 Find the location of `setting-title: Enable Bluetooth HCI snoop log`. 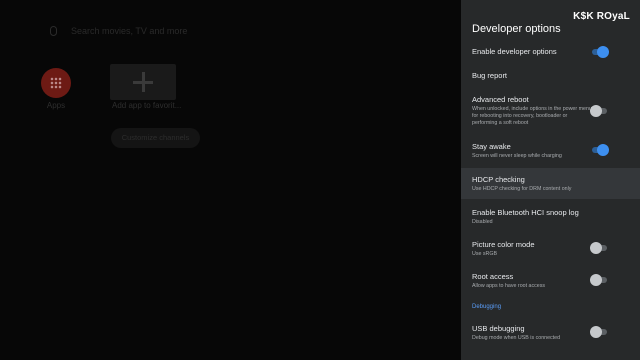

setting-title: Enable Bluetooth HCI snoop log is located at coordinates (525, 212).